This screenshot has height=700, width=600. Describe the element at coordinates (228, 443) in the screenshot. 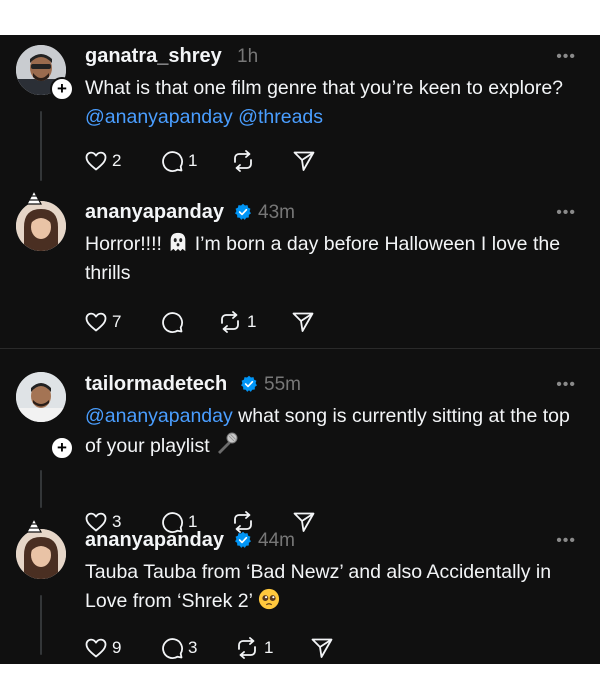

I see `microphone-emoji-icon` at that location.